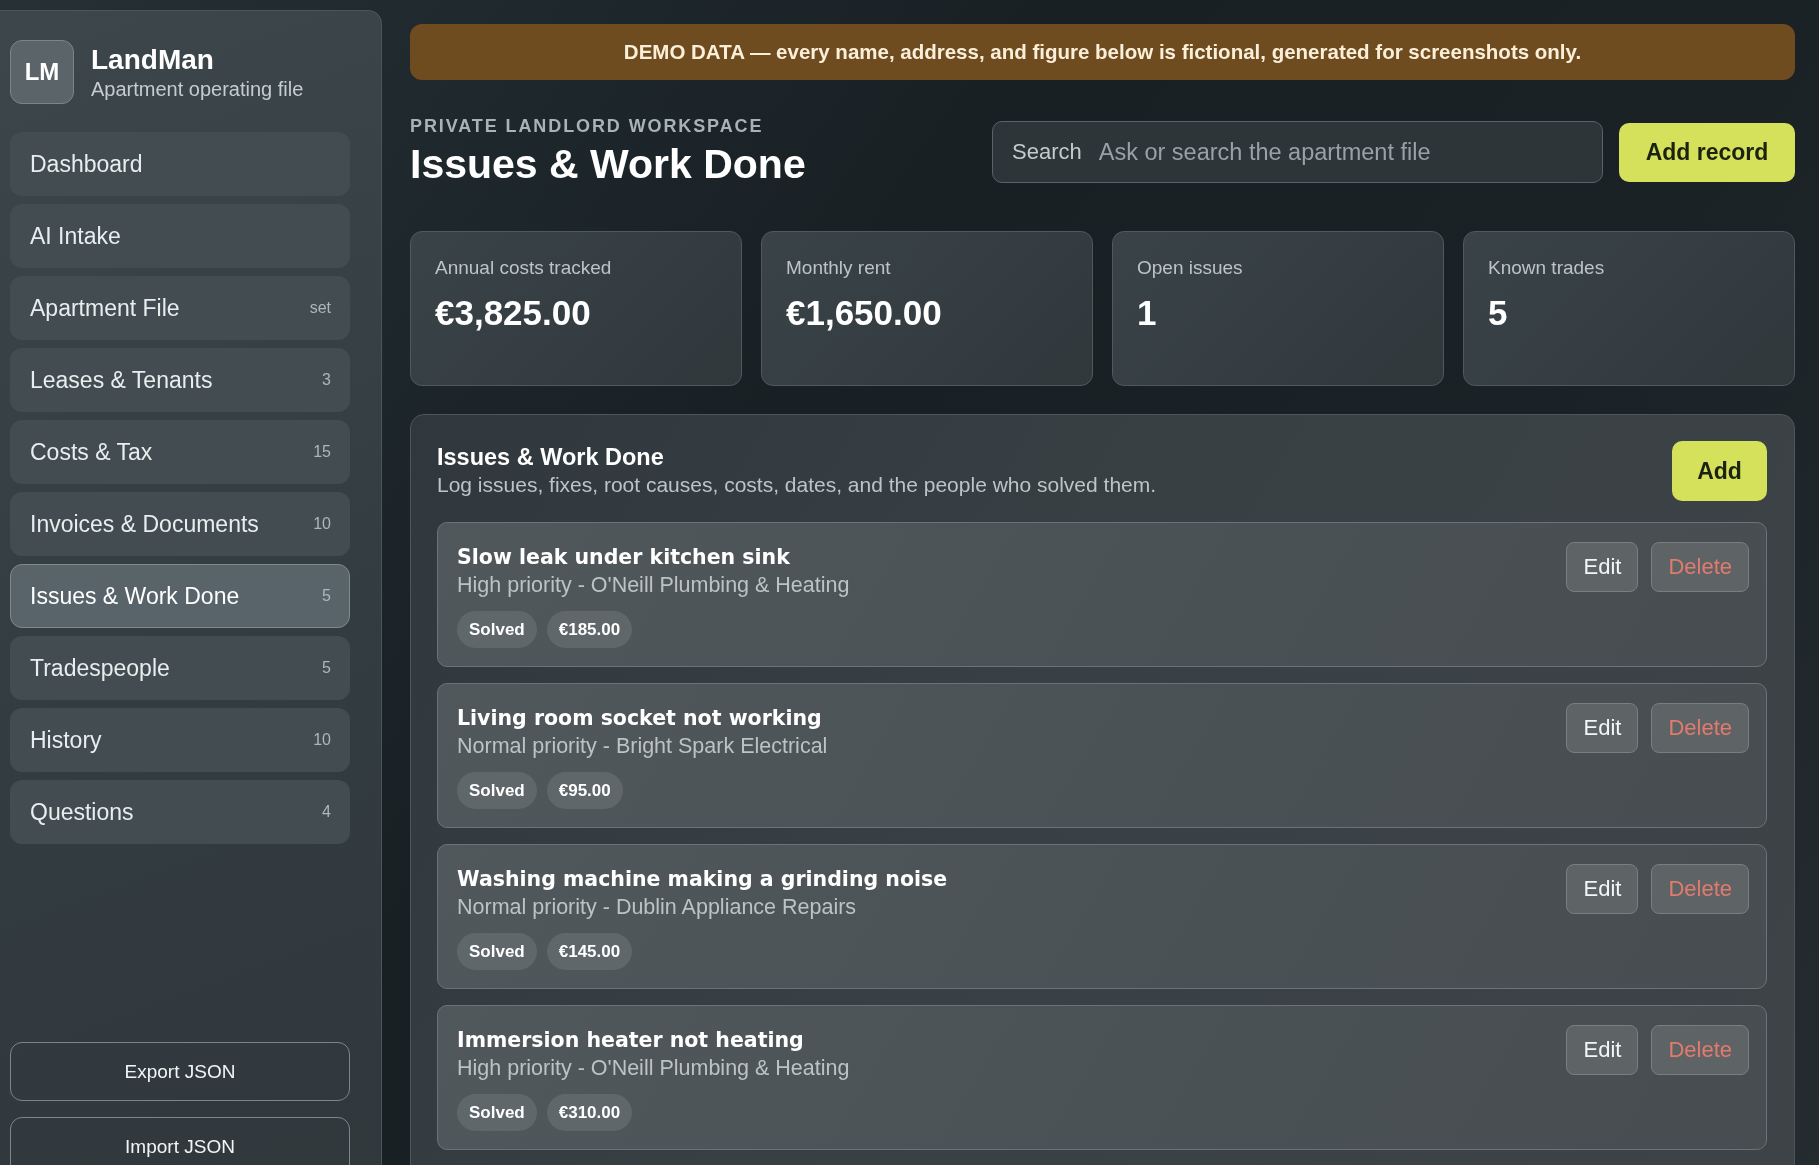 The image size is (1819, 1165). I want to click on nav-item: Costs & Tax 15, so click(180, 452).